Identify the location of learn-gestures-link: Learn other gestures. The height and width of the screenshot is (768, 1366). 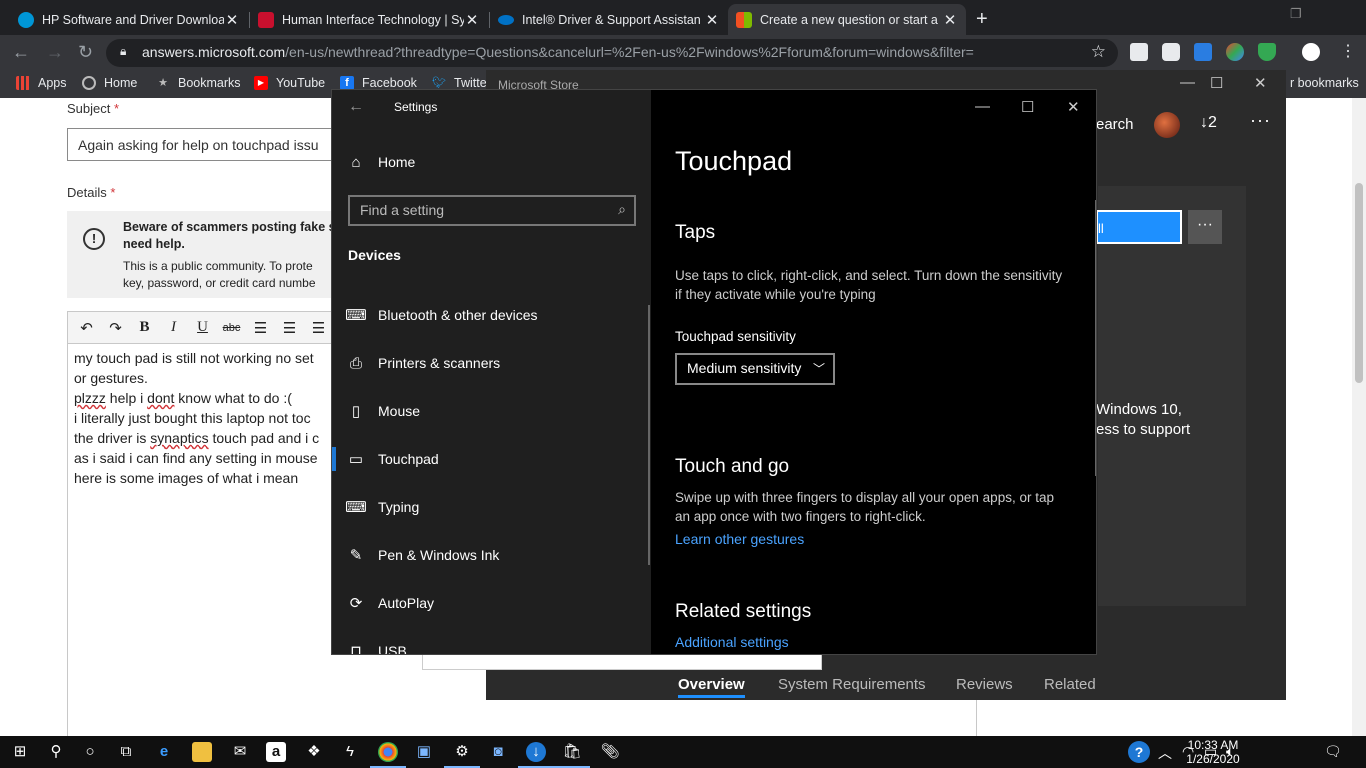
(739, 539).